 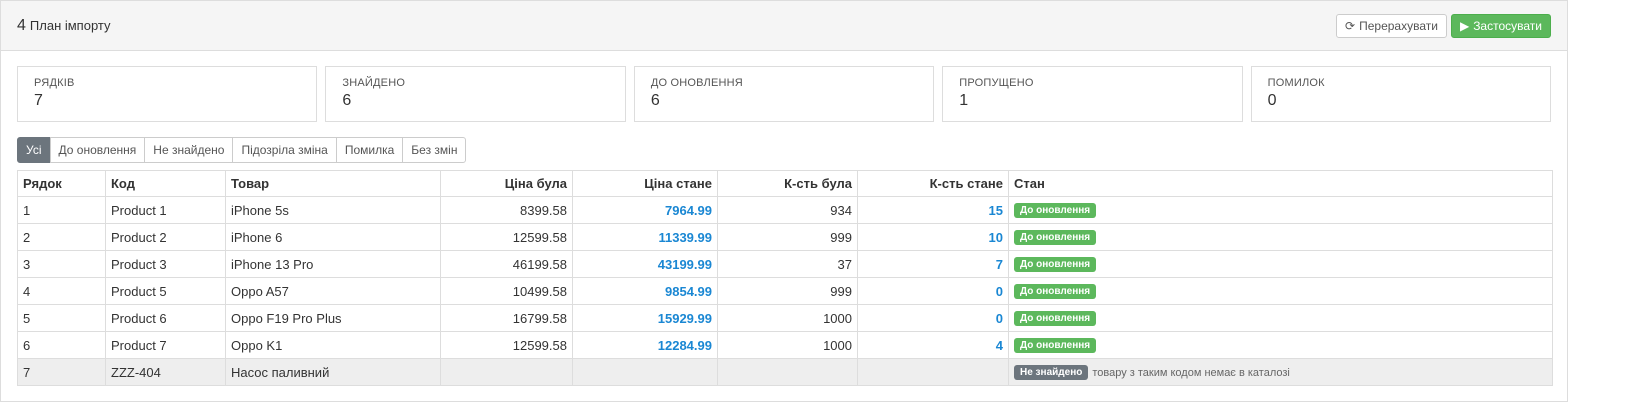 I want to click on cell-price-was: 46199.58, so click(x=506, y=264).